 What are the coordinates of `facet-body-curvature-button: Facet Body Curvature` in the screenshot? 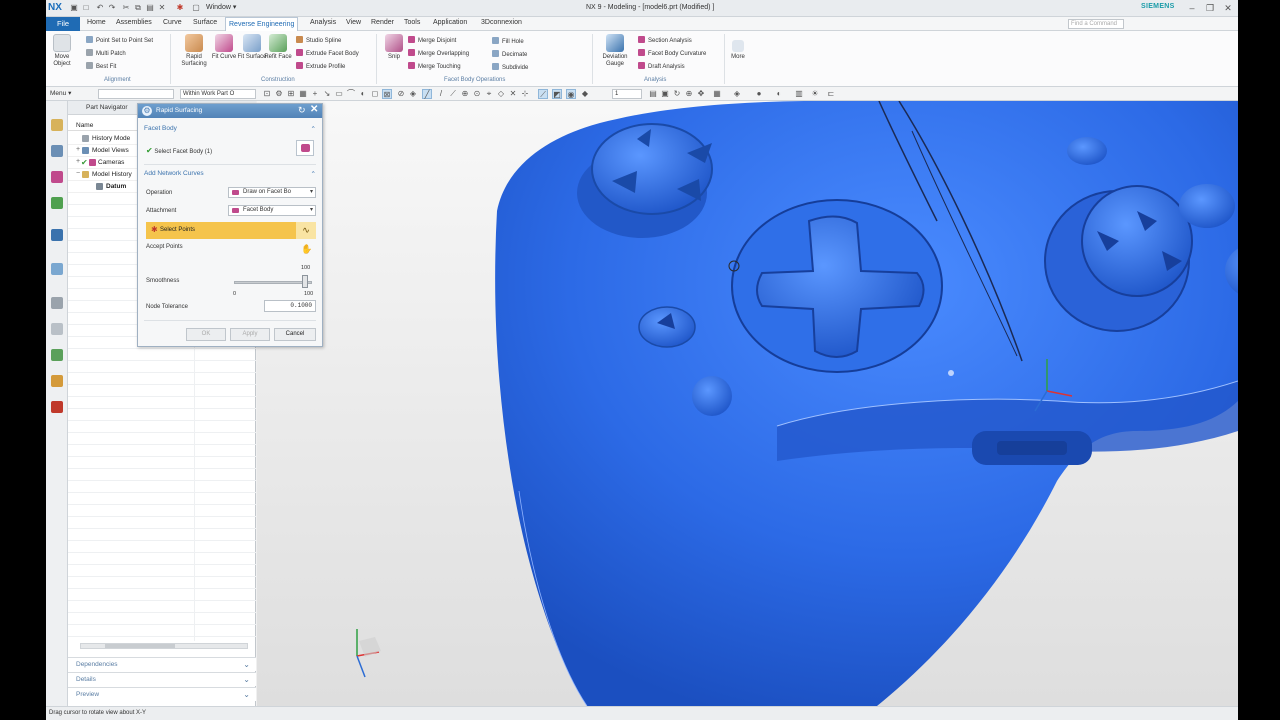 It's located at (672, 53).